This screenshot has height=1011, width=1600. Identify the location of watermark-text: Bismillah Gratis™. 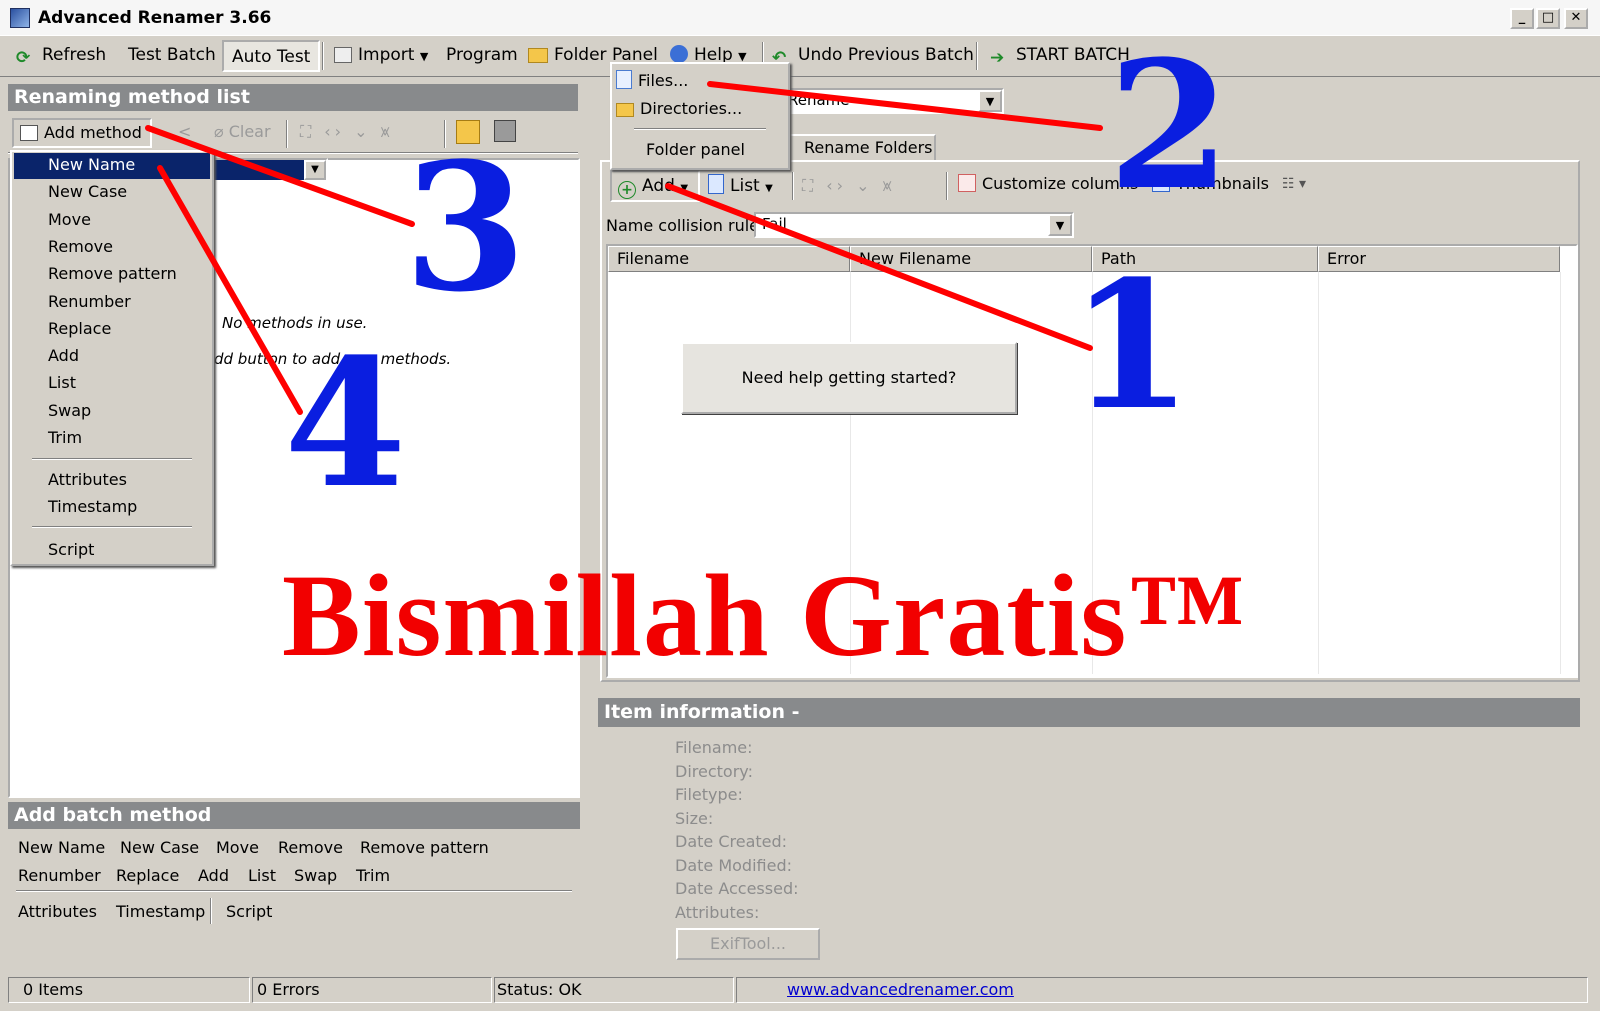
(764, 615).